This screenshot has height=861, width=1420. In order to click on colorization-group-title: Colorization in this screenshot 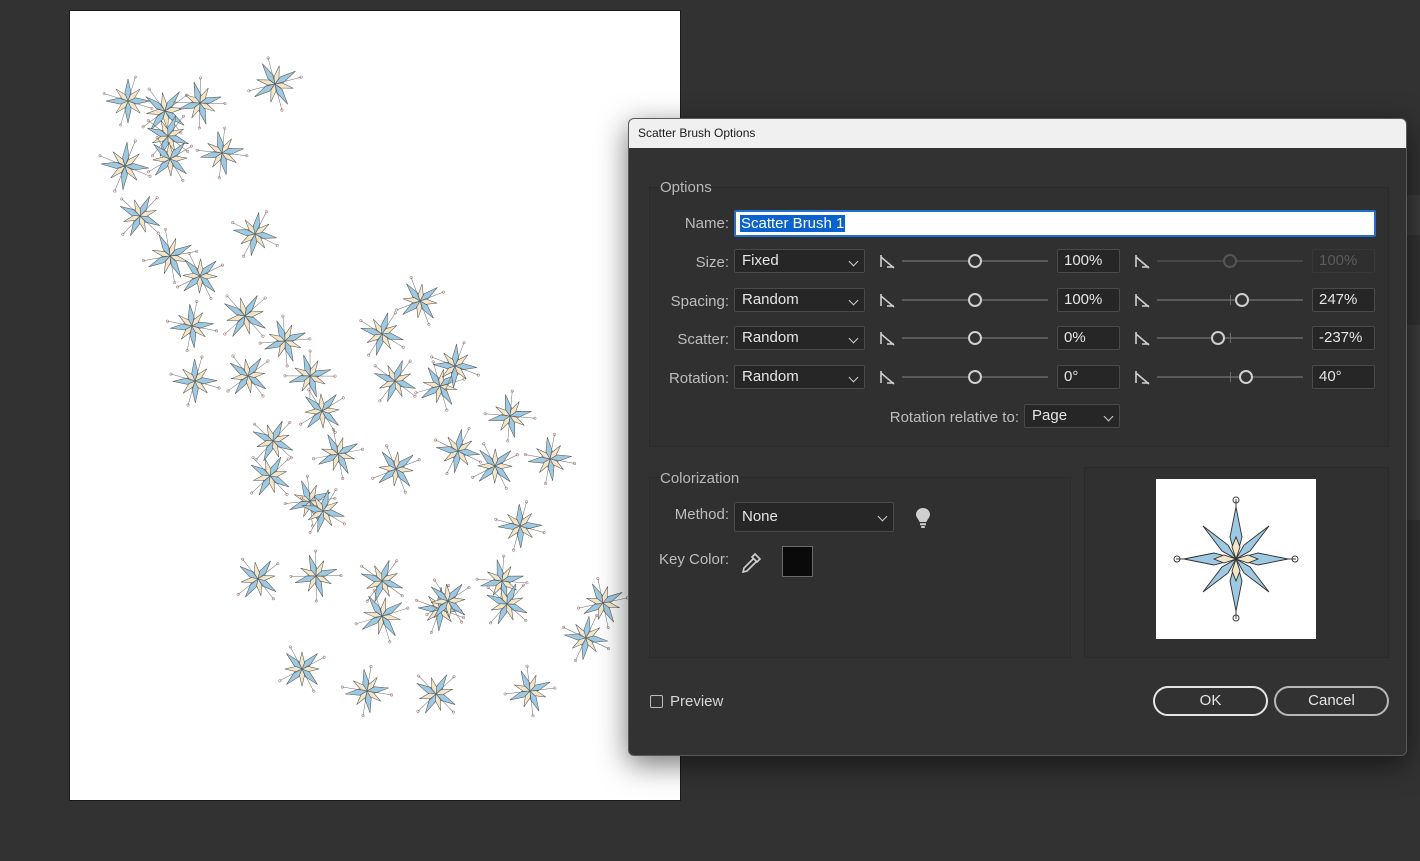, I will do `click(700, 478)`.